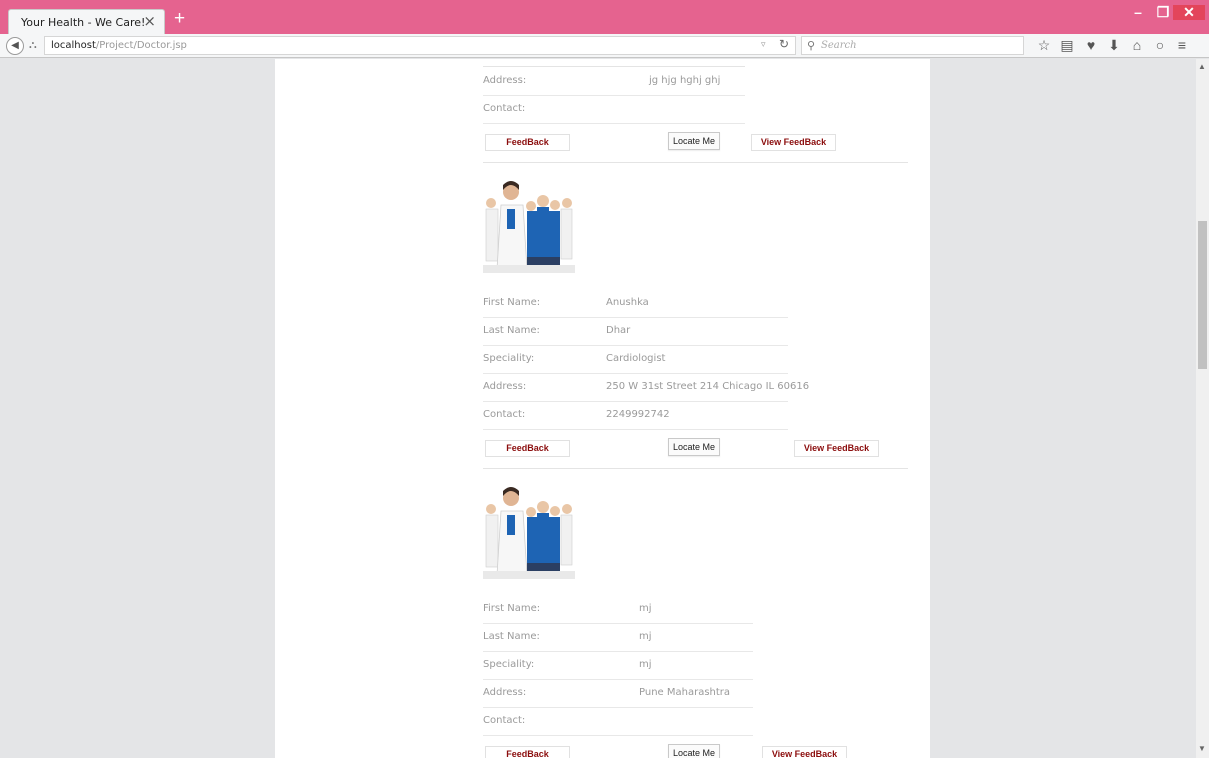 Image resolution: width=1209 pixels, height=758 pixels. What do you see at coordinates (811, 46) in the screenshot?
I see `search-icon: ⚲` at bounding box center [811, 46].